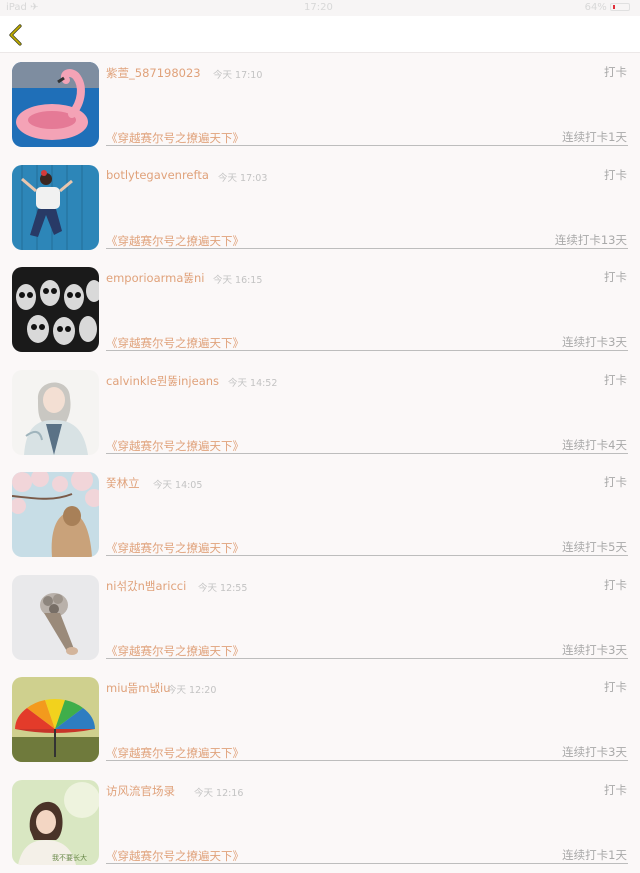 The image size is (640, 873). Describe the element at coordinates (607, 7) in the screenshot. I see `battery-indicator: 64%` at that location.